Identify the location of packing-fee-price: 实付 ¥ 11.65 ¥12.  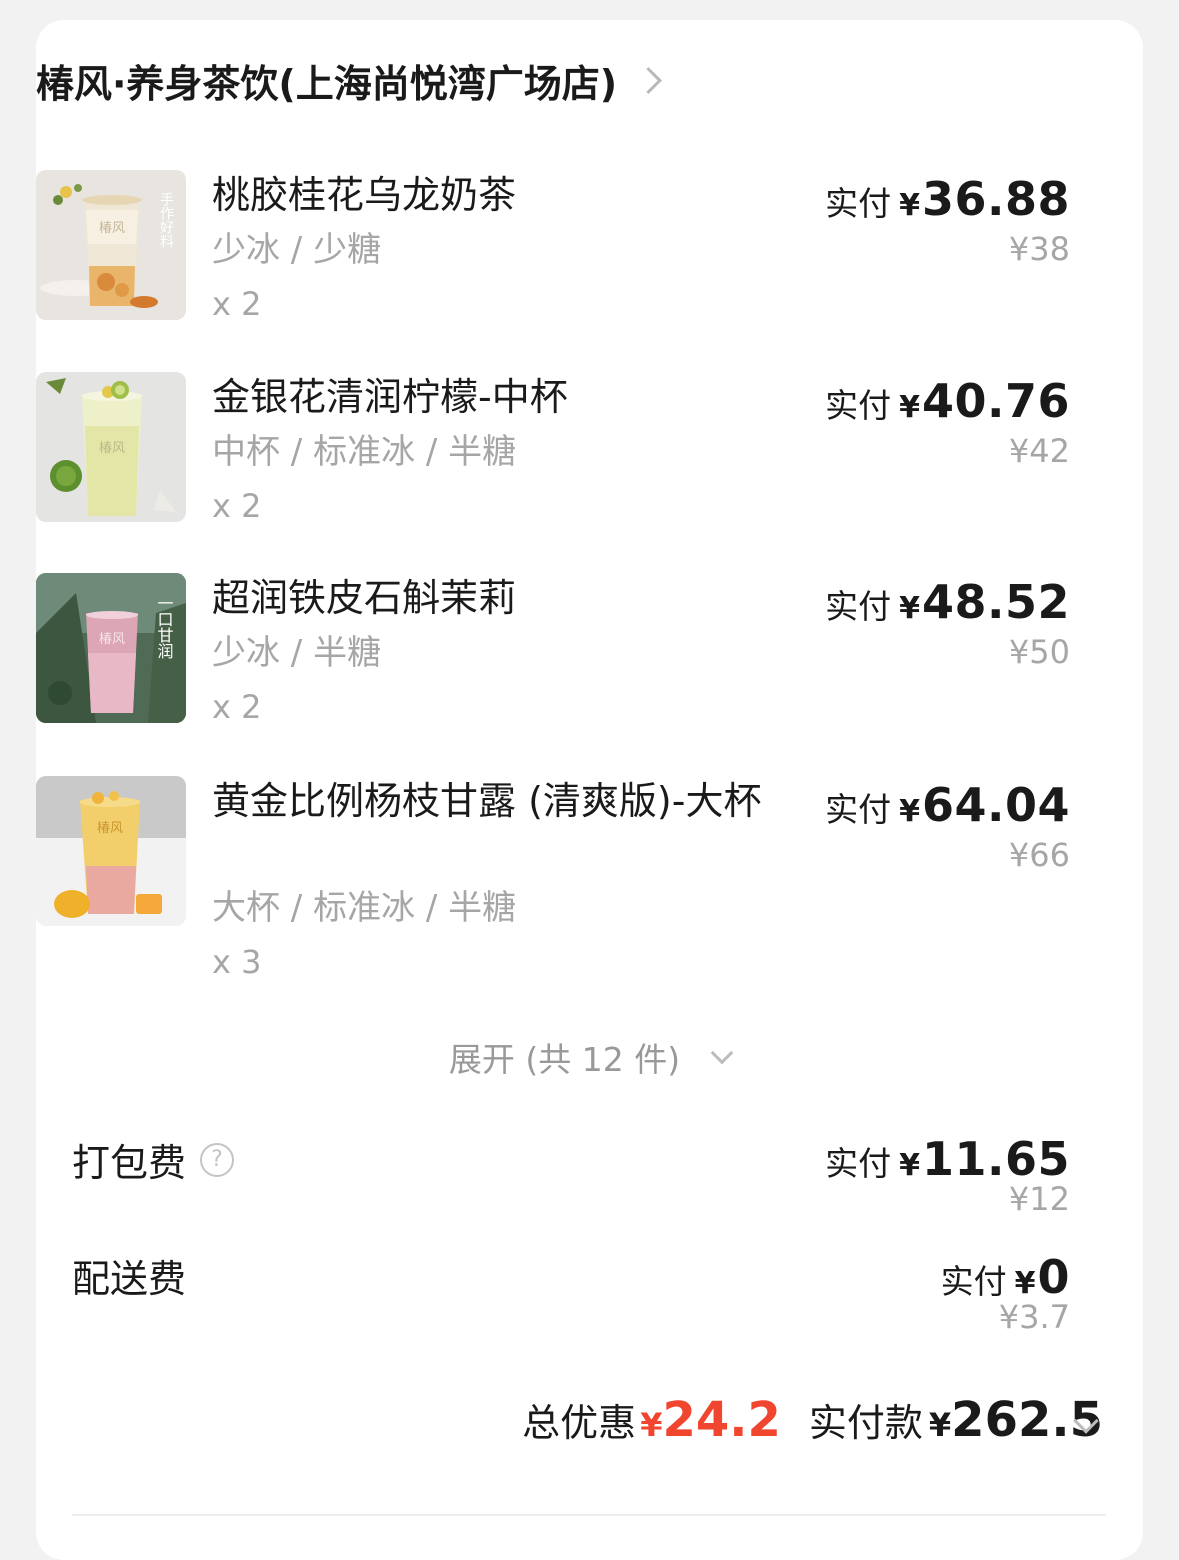
(553, 1180).